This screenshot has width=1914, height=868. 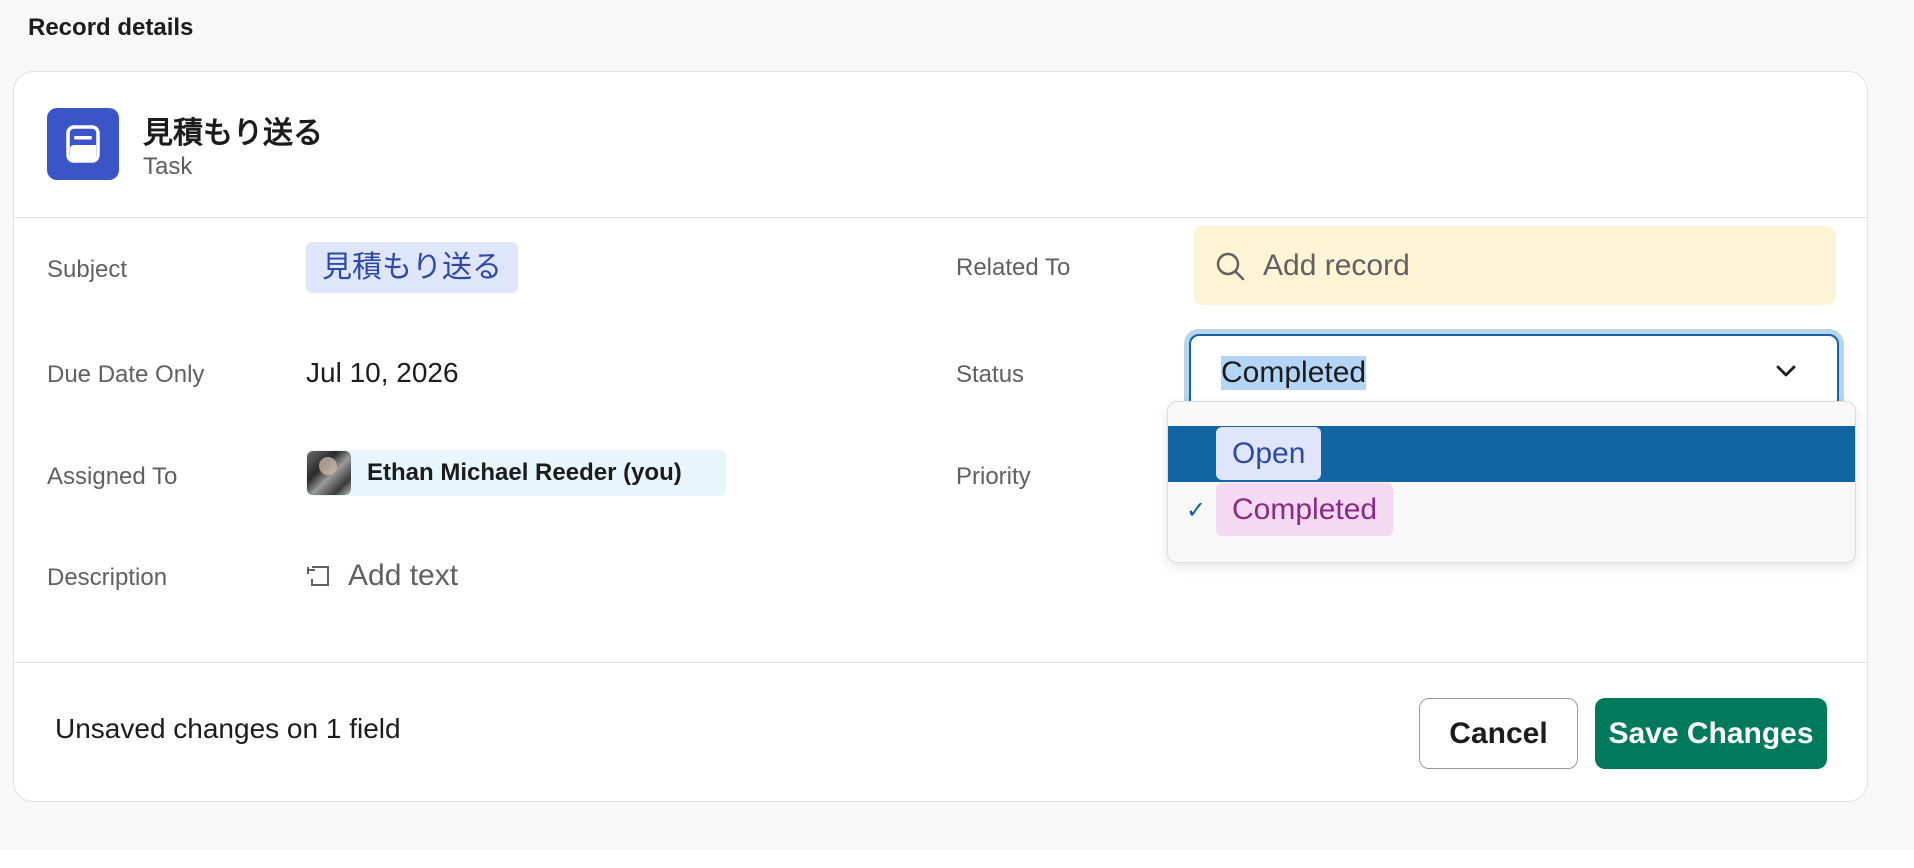 I want to click on description-add-text: Add text, so click(x=382, y=576).